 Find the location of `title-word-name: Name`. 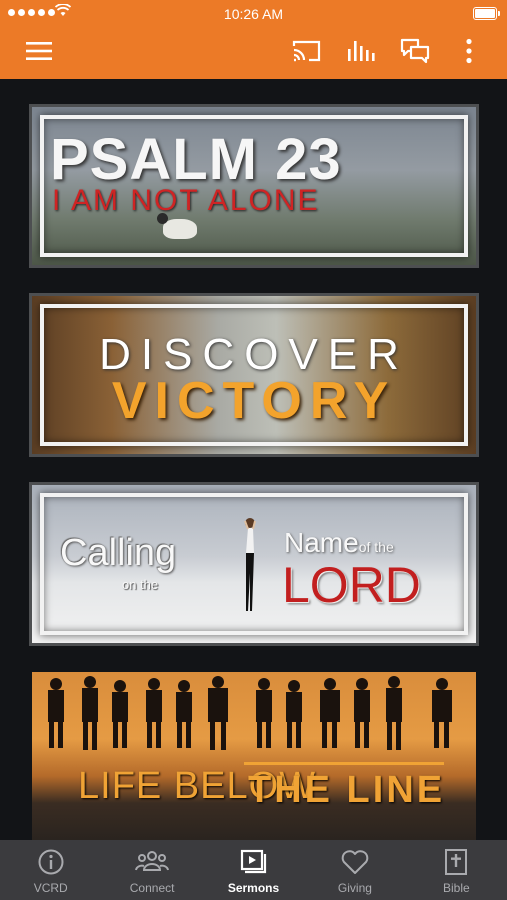

title-word-name: Name is located at coordinates (321, 542).